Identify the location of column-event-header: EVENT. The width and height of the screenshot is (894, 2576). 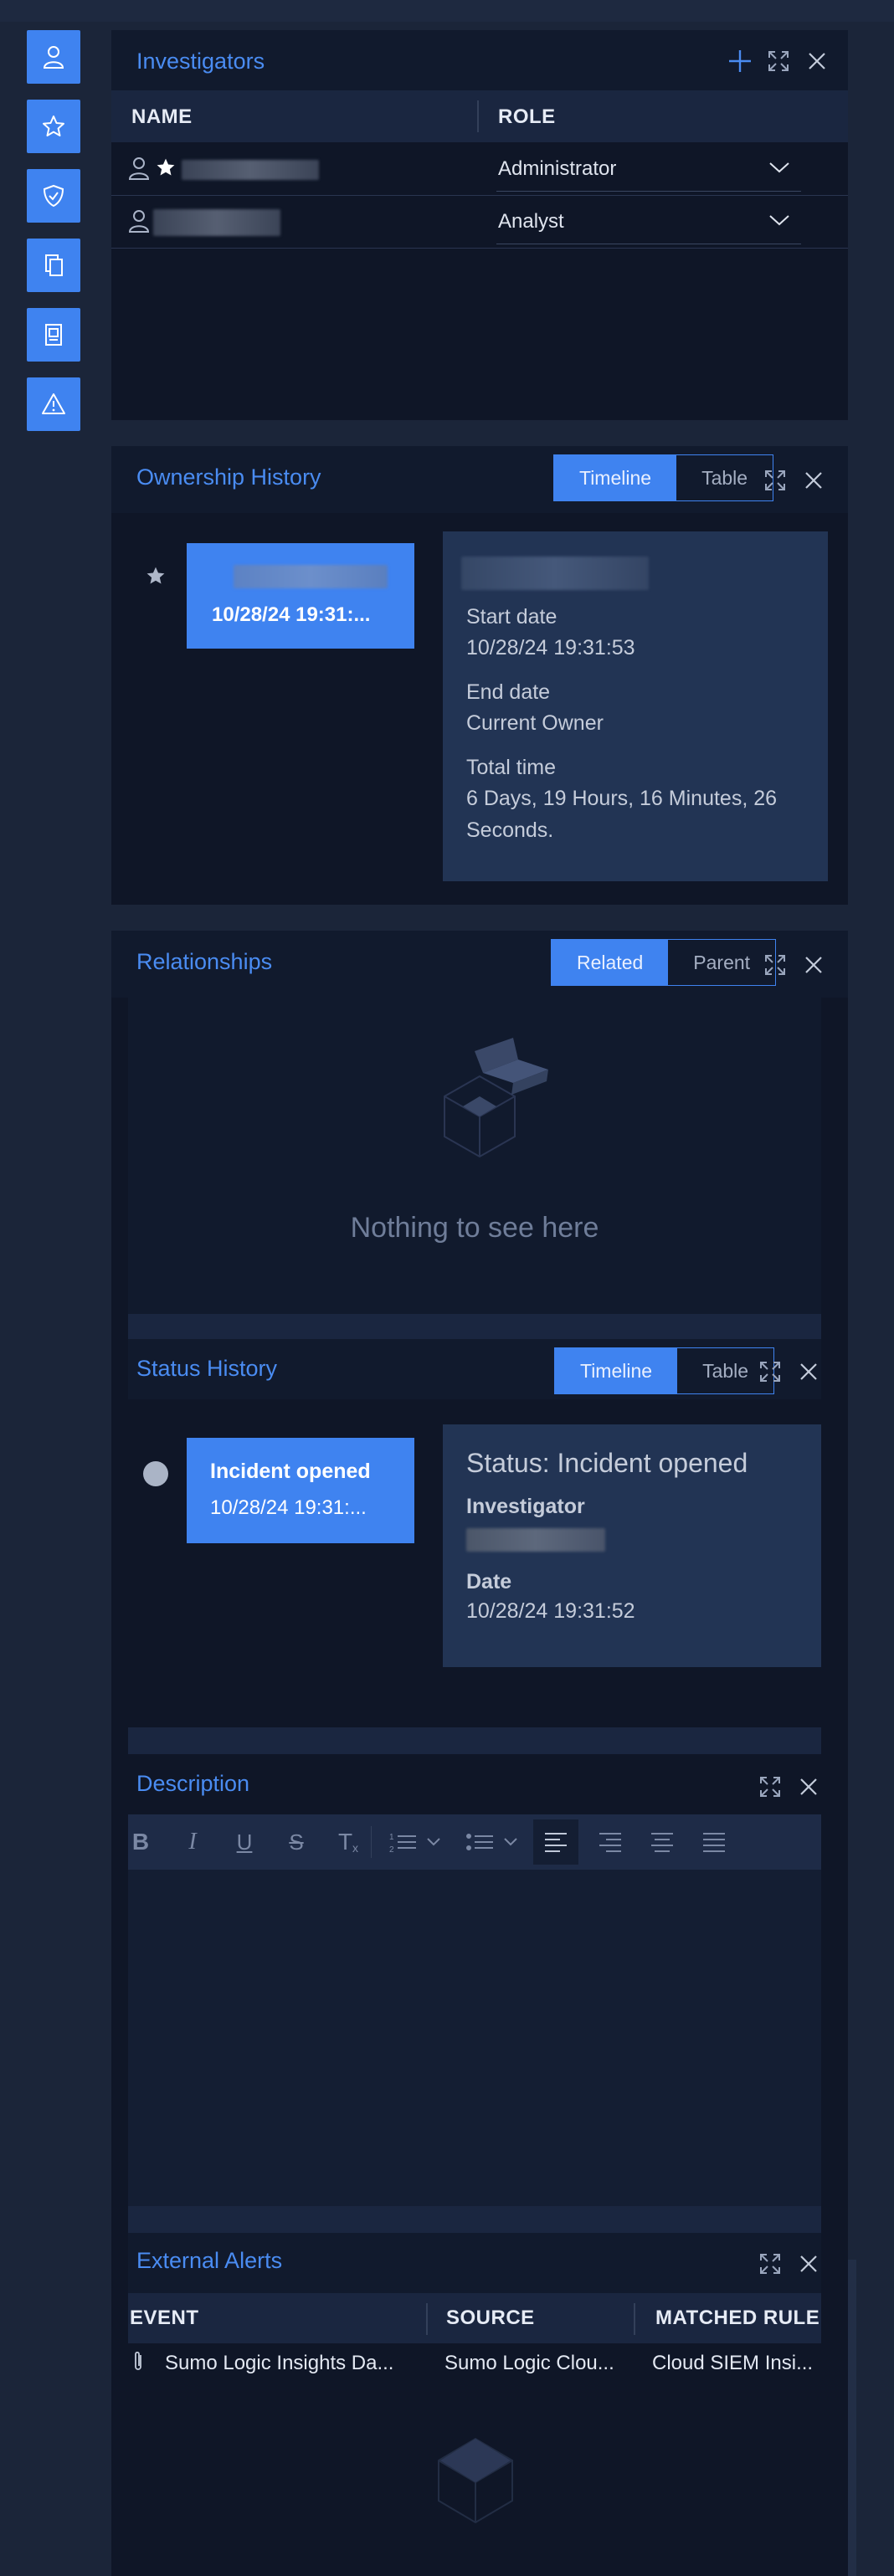
(164, 2318).